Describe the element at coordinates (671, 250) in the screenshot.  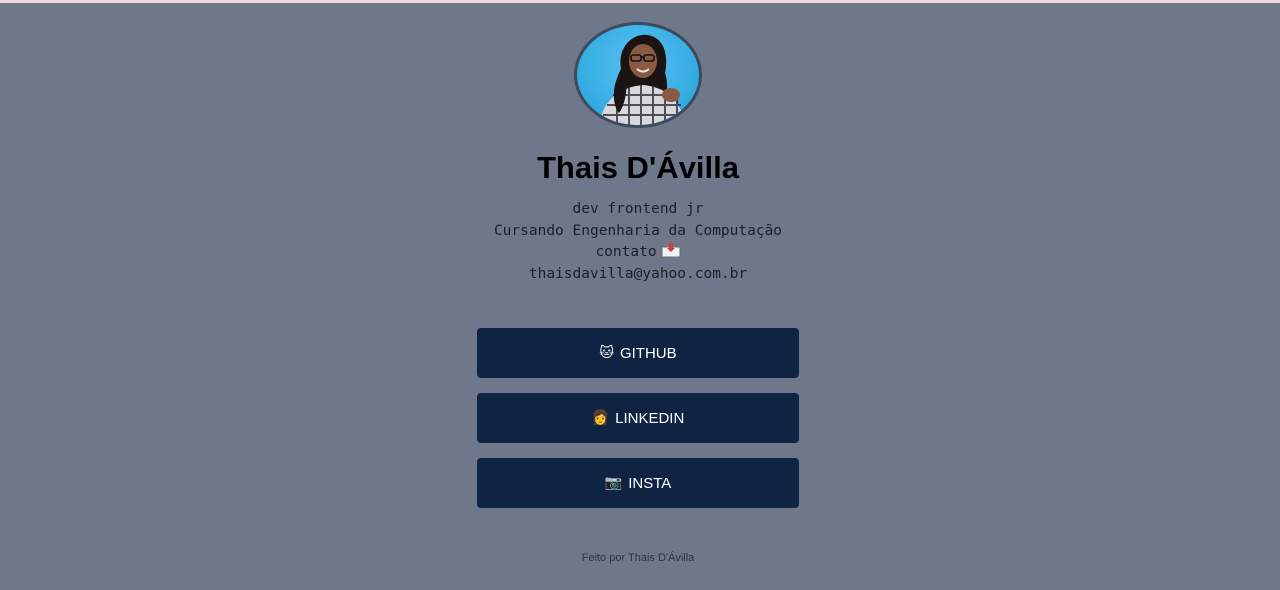
I see `inbox-icon` at that location.